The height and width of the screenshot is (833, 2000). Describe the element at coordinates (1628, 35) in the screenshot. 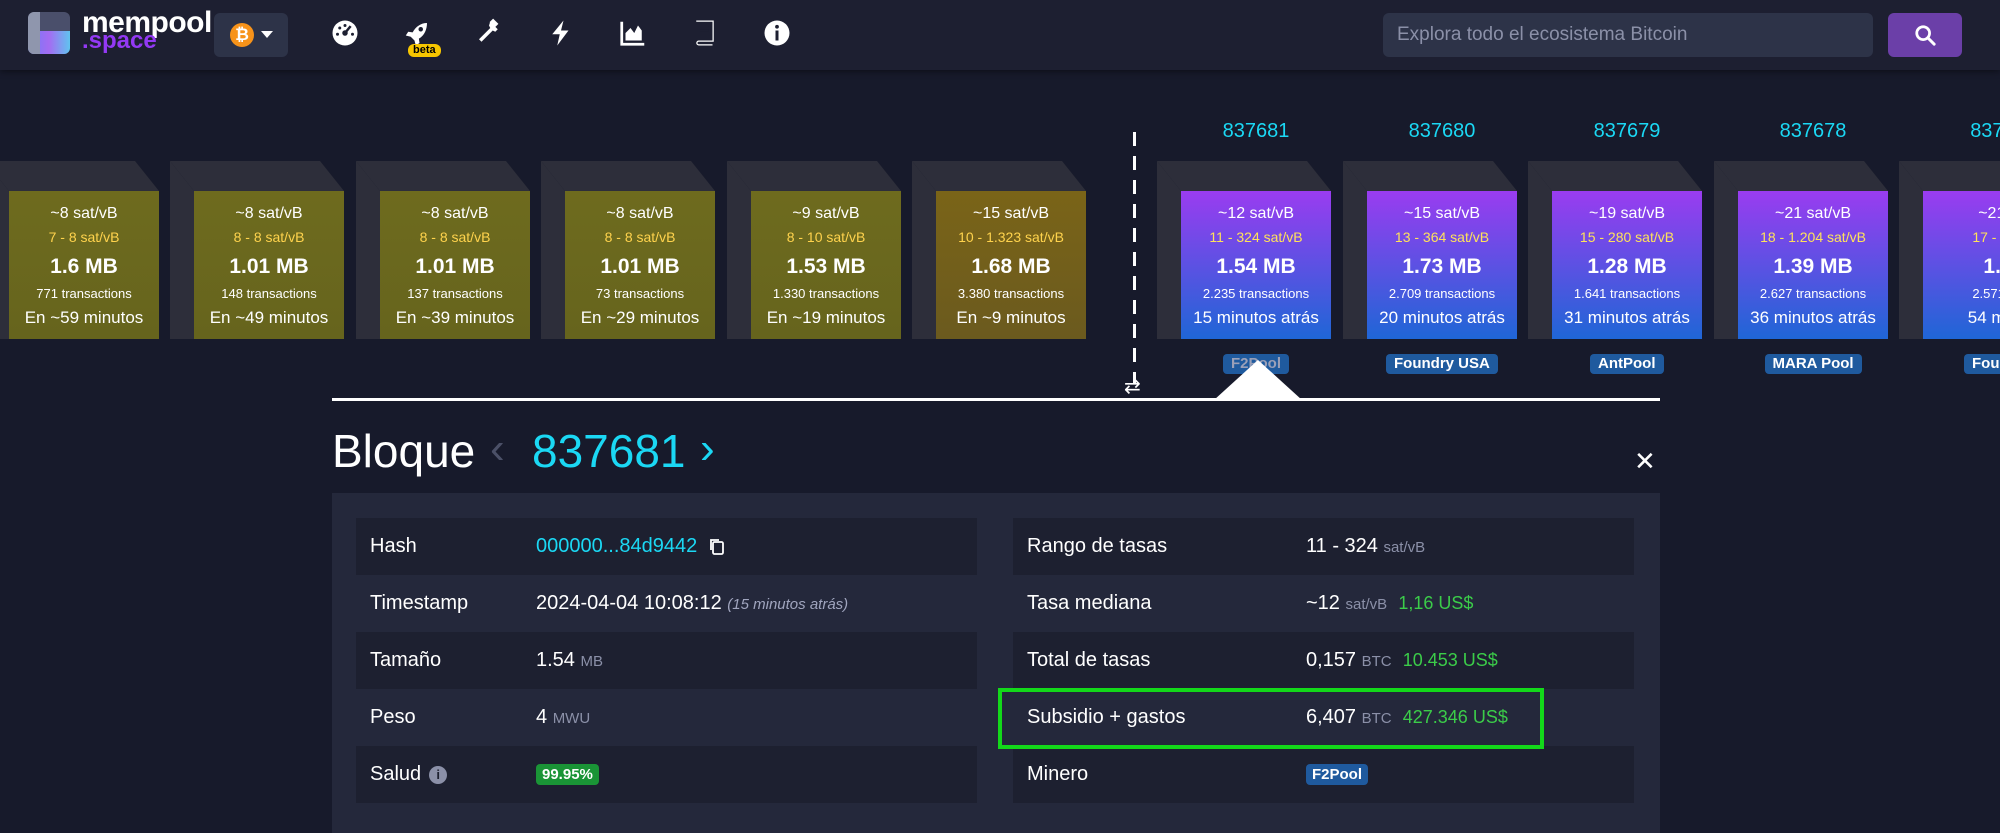

I see `search-input` at that location.